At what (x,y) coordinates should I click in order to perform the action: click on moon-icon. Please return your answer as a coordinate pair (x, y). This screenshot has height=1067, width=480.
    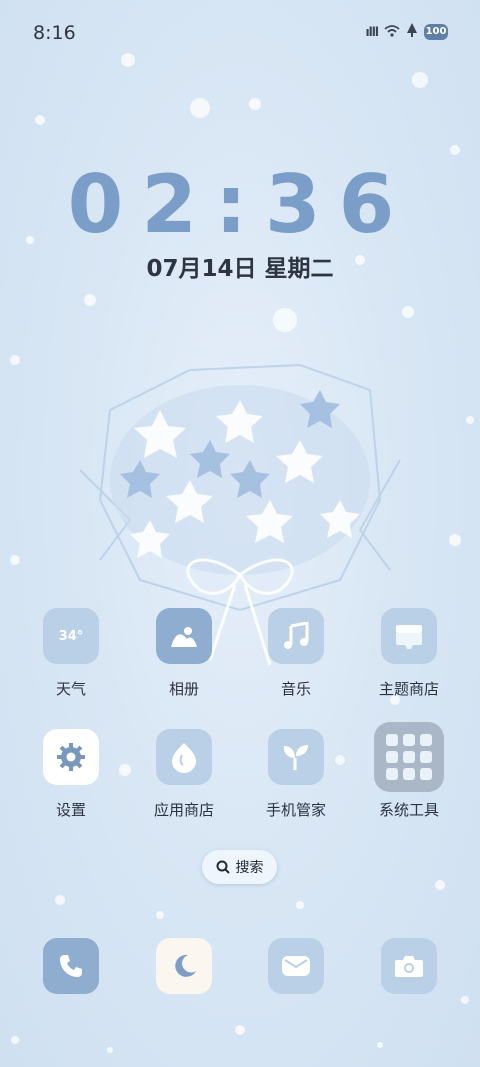
    Looking at the image, I should click on (184, 966).